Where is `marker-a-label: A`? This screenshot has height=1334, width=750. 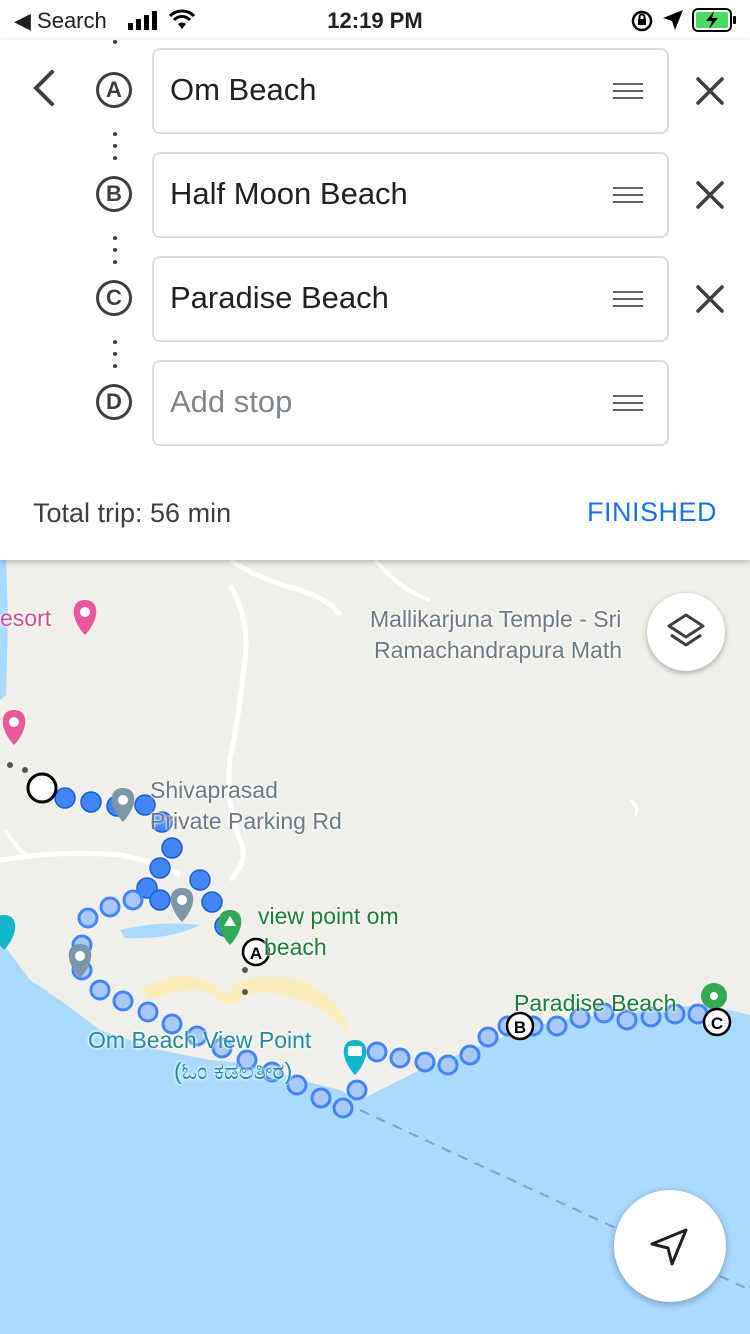 marker-a-label: A is located at coordinates (256, 953).